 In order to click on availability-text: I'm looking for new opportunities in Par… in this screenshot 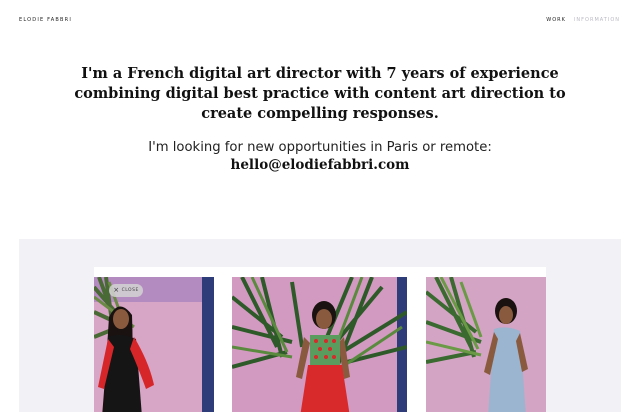, I will do `click(320, 147)`.